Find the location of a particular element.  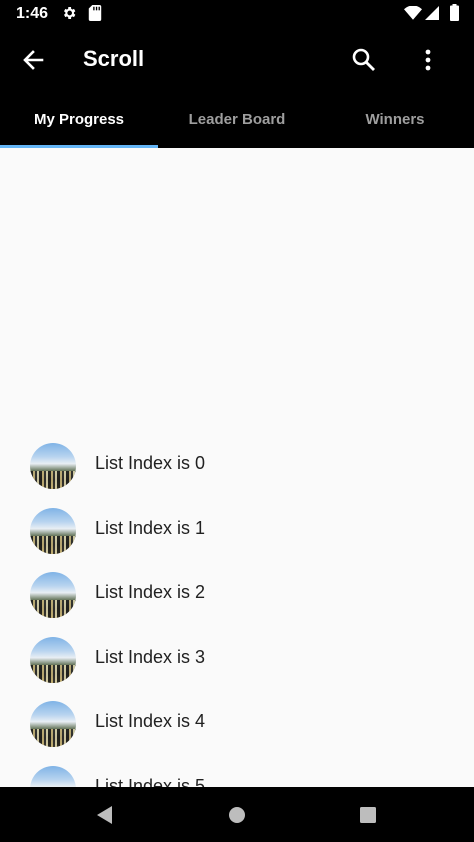

list-item-label: List Index is 2 is located at coordinates (150, 592).